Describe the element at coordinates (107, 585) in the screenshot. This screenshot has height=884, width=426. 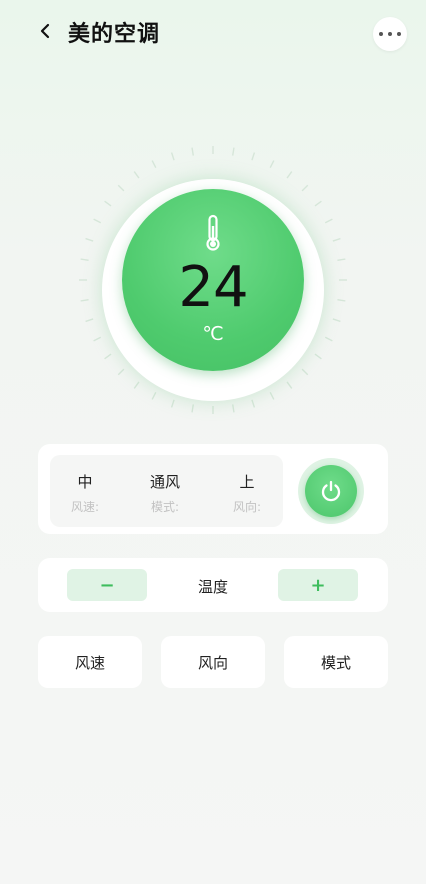
I see `temperature-decrease-button: −` at that location.